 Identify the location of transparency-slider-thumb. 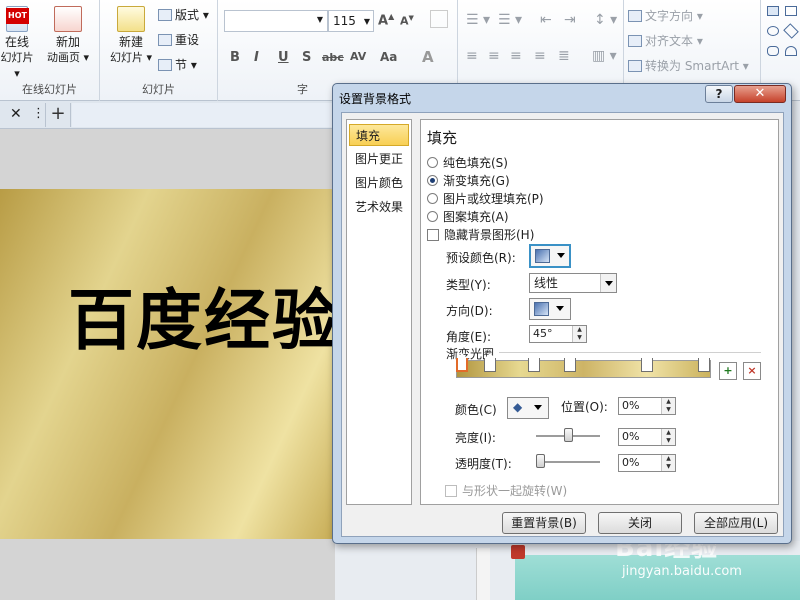
(540, 461).